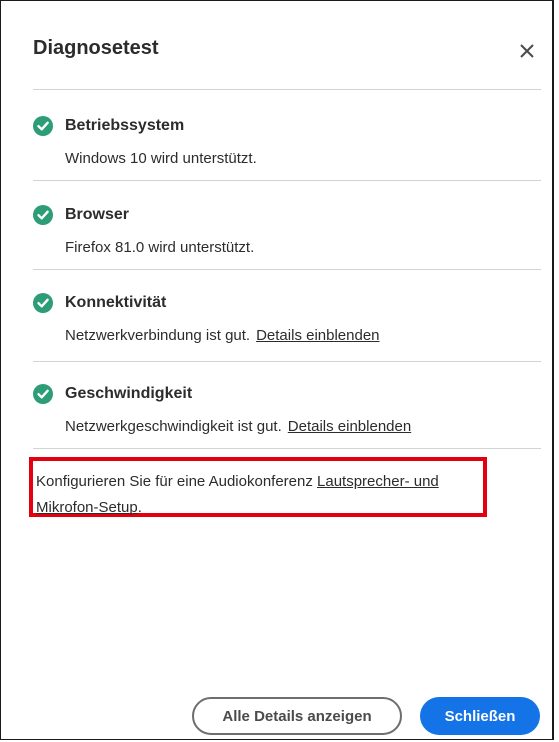 Image resolution: width=559 pixels, height=742 pixels. What do you see at coordinates (125, 125) in the screenshot?
I see `check-title: Betriebssystem` at bounding box center [125, 125].